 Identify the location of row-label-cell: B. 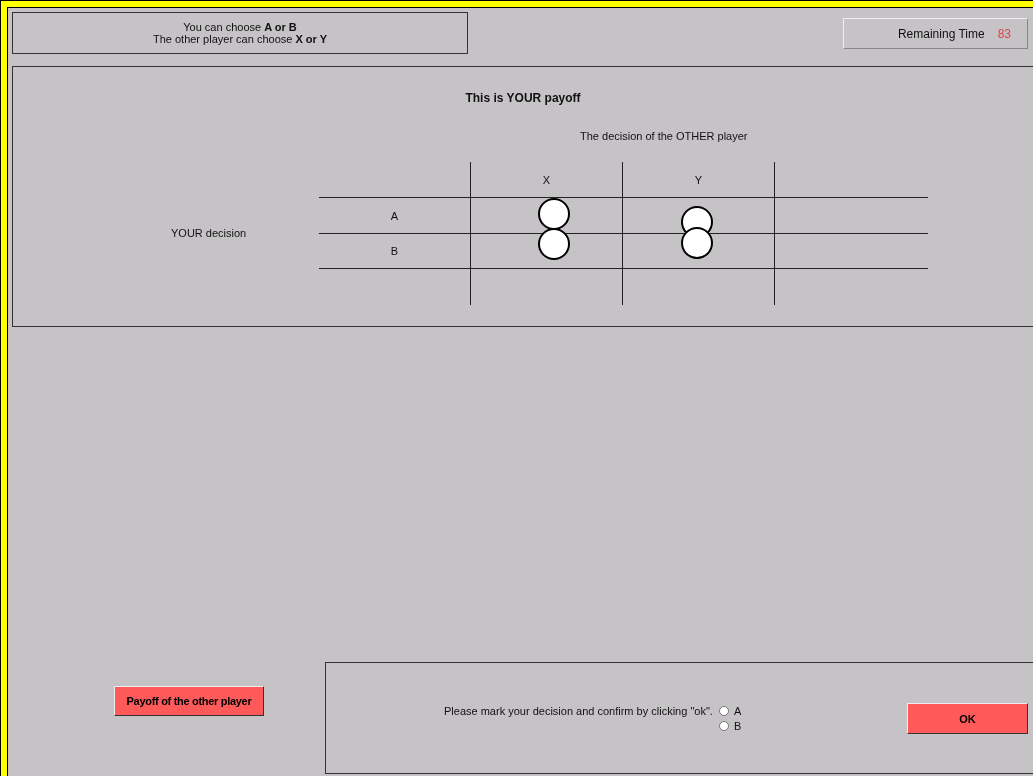
(394, 250).